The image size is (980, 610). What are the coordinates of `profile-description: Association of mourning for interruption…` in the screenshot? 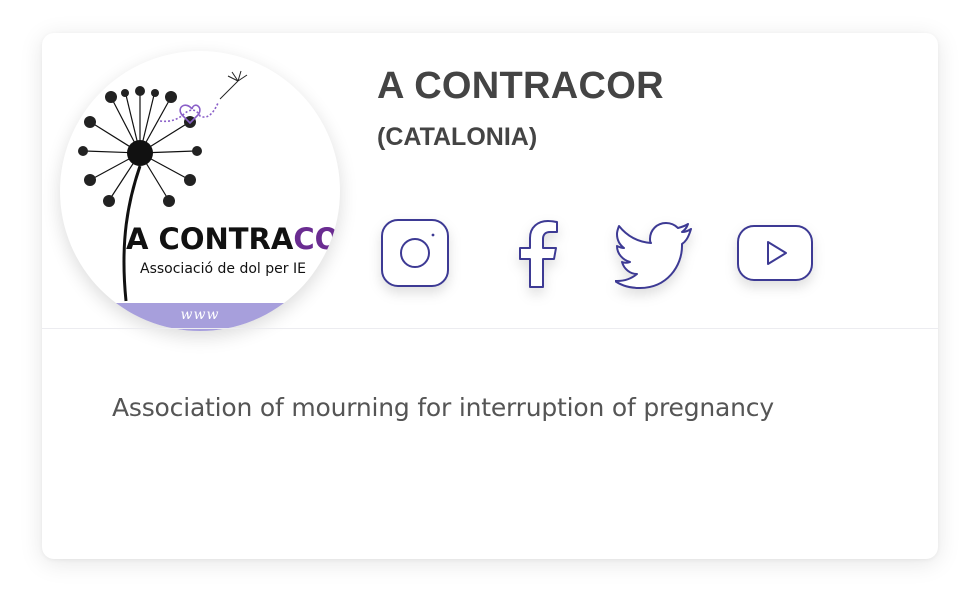 It's located at (443, 407).